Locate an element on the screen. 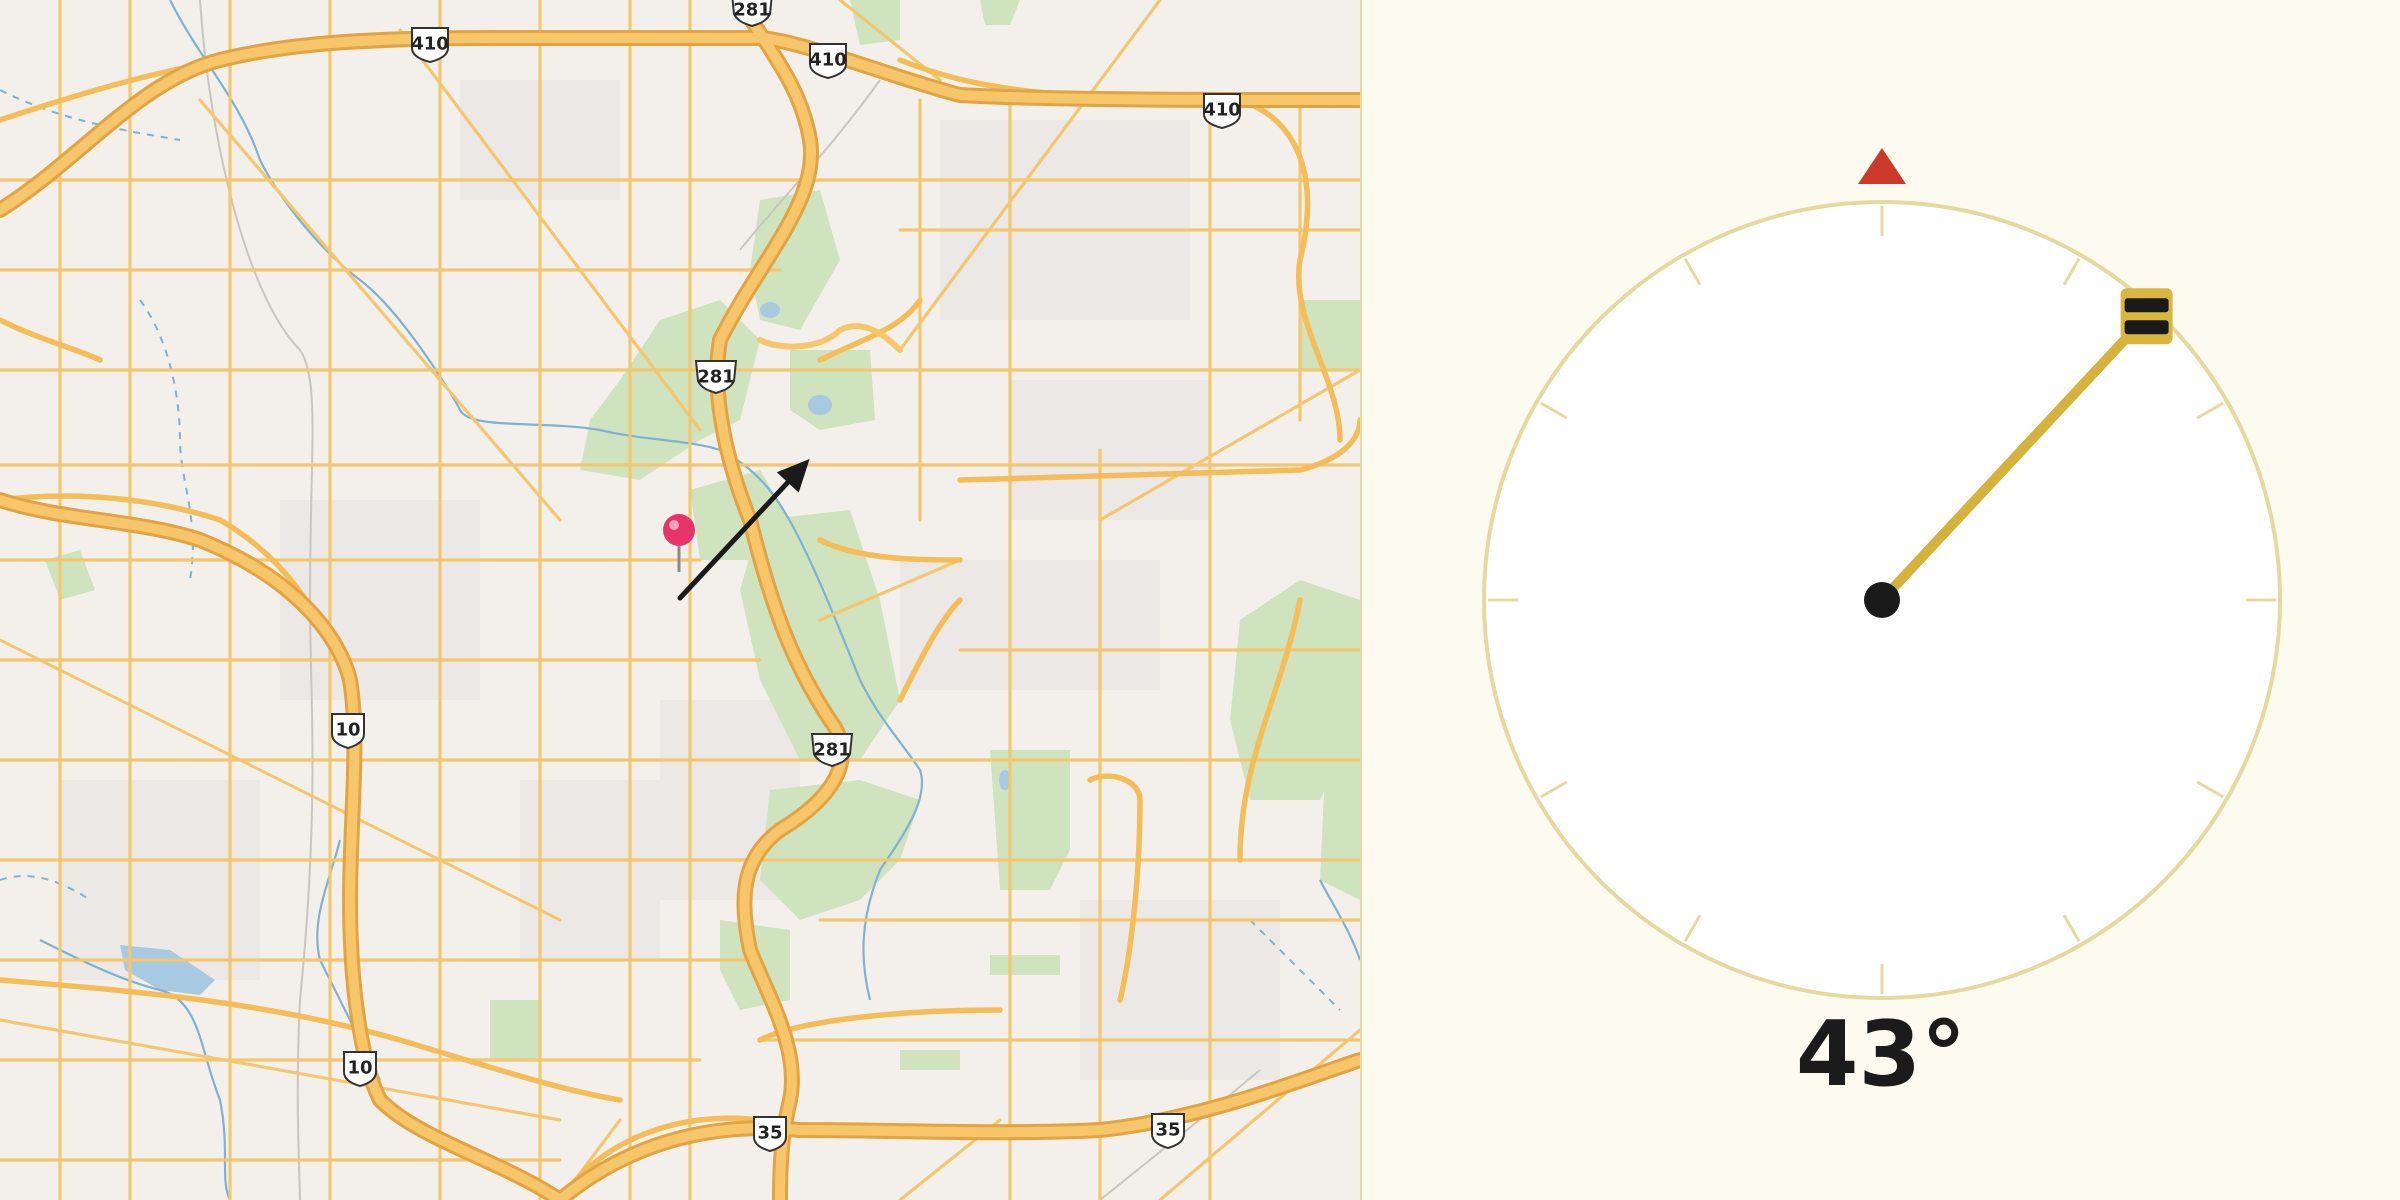 Image resolution: width=2400 pixels, height=1200 pixels. pin-head is located at coordinates (679, 530).